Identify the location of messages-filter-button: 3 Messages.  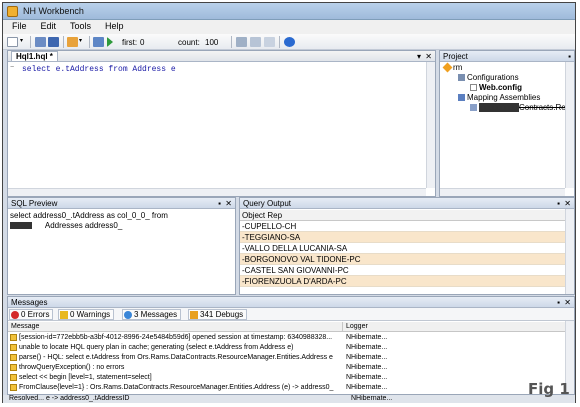
(152, 314).